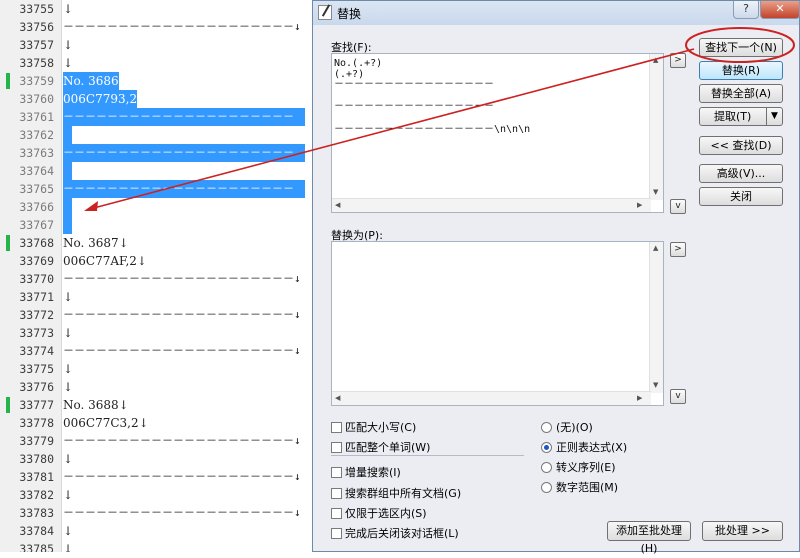 This screenshot has height=558, width=800. What do you see at coordinates (156, 81) in the screenshot?
I see `editor-line: 33759 No. 3686` at bounding box center [156, 81].